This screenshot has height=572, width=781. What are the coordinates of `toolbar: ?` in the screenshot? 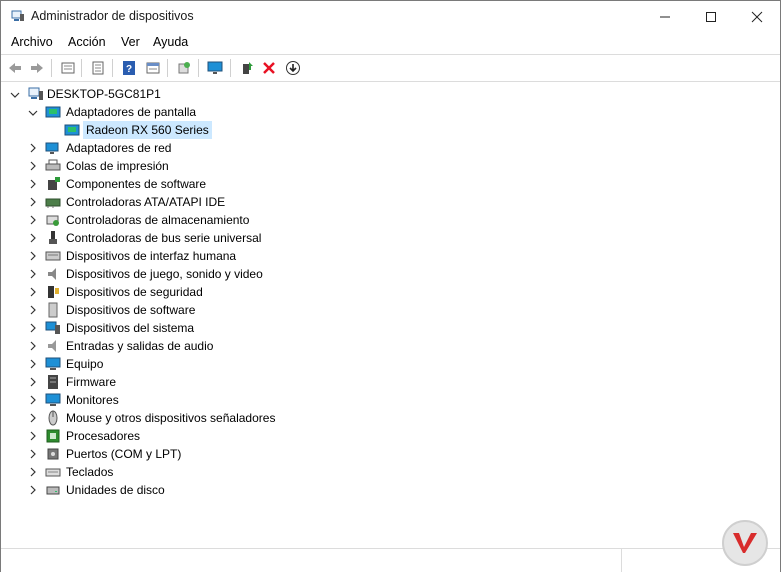 It's located at (390, 67).